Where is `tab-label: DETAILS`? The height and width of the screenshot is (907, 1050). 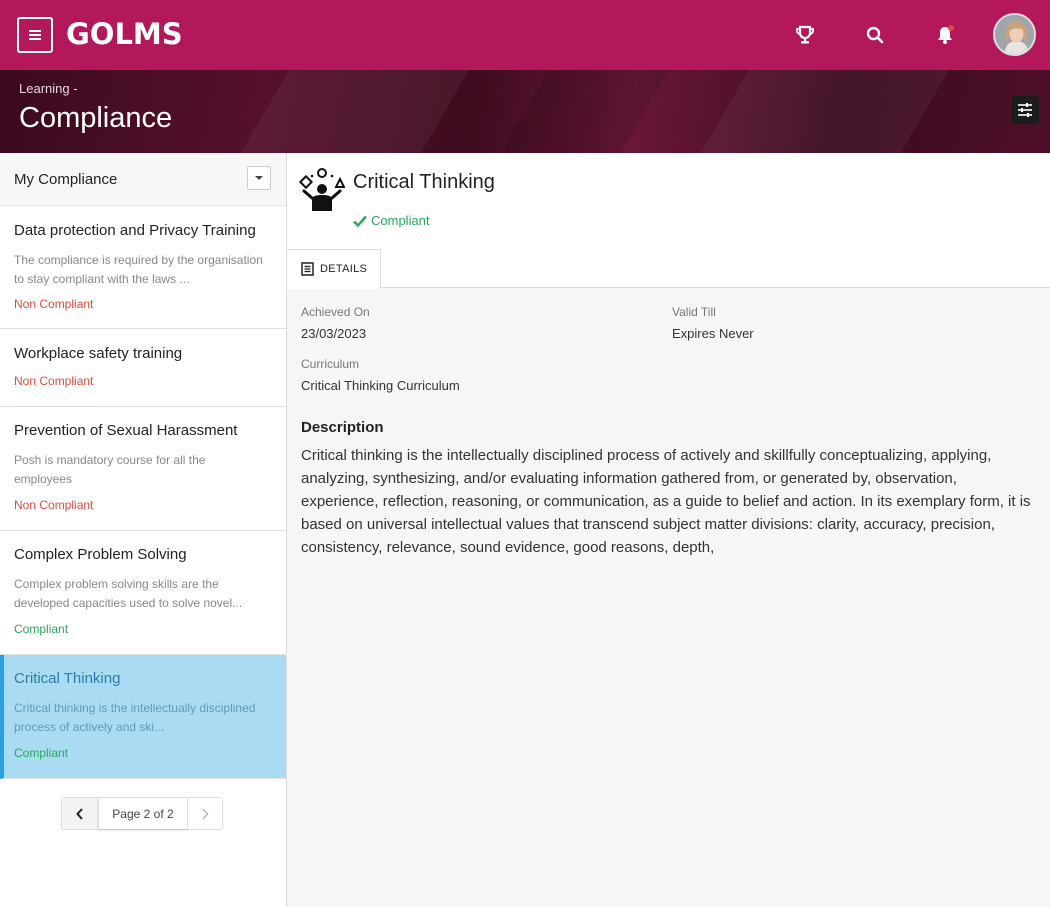 tab-label: DETAILS is located at coordinates (344, 269).